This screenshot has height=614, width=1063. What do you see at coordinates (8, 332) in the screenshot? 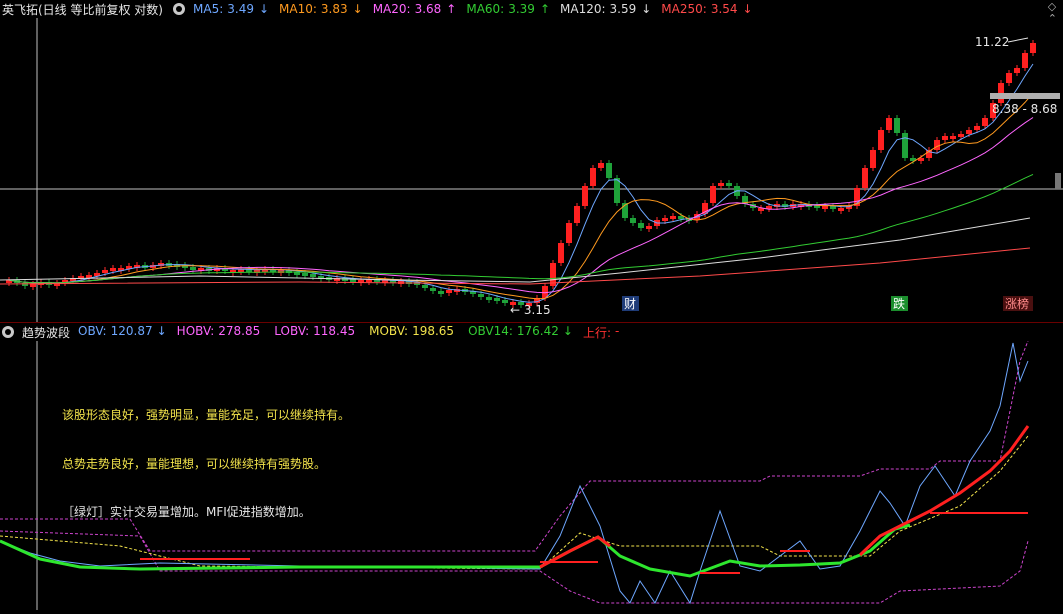
I see `indicator-settings-gear-icon` at bounding box center [8, 332].